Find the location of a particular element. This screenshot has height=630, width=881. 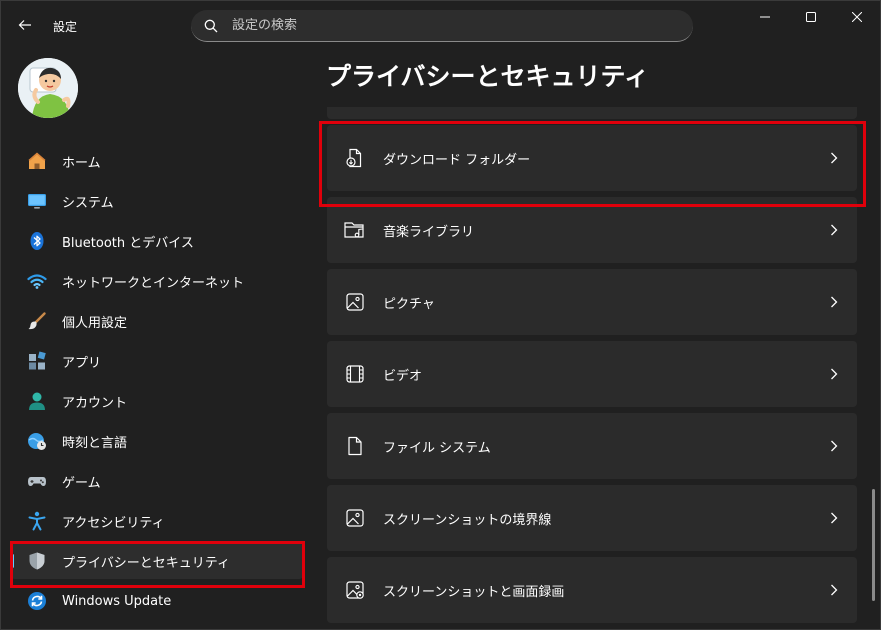

card-label: スクリーンショットと画面録画 is located at coordinates (474, 592).